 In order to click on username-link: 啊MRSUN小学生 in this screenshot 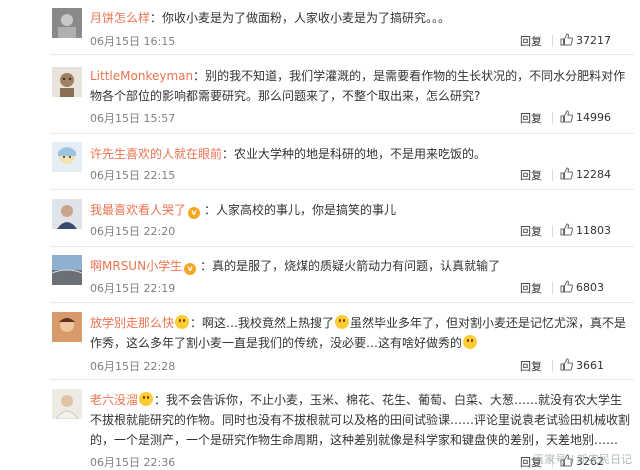, I will do `click(136, 266)`.